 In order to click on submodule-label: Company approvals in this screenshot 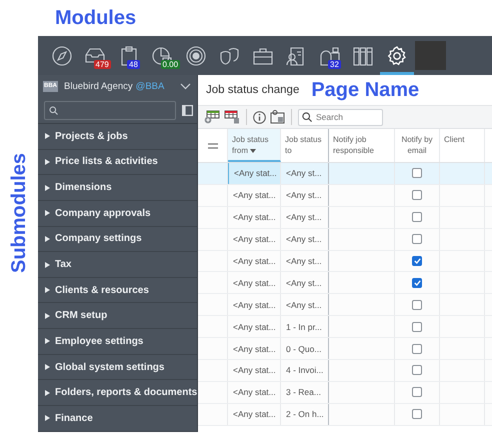, I will do `click(103, 213)`.